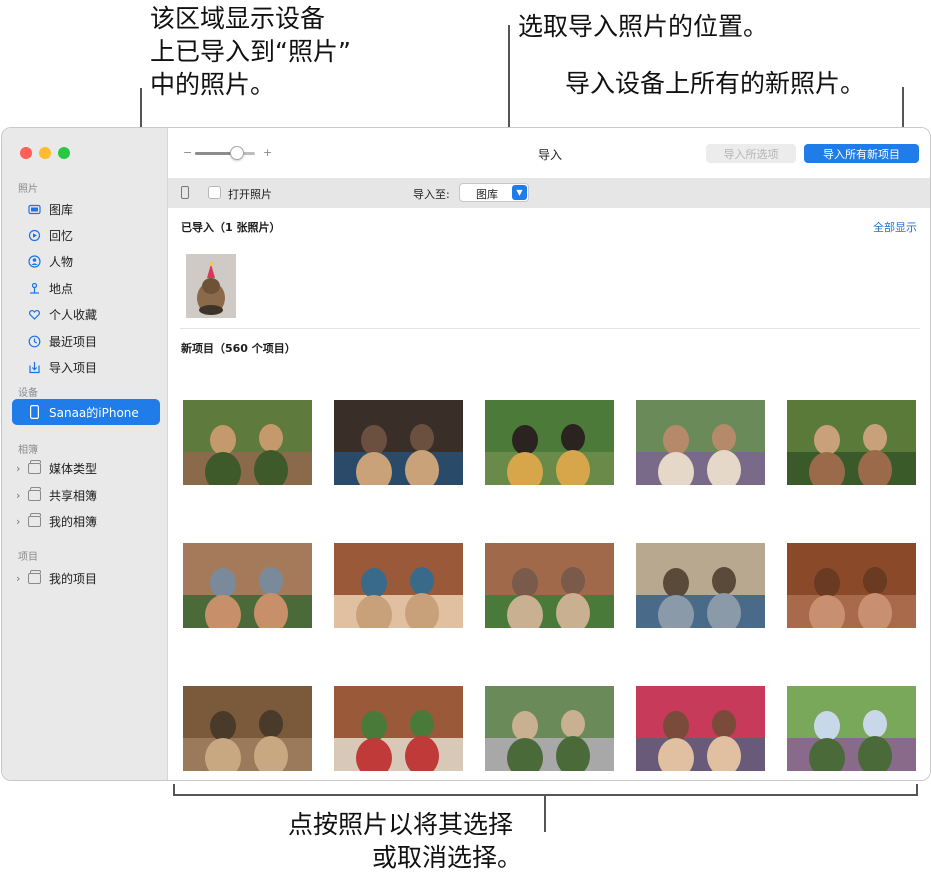 The width and height of the screenshot is (931, 883). What do you see at coordinates (225, 153) in the screenshot?
I see `zoom-slider` at bounding box center [225, 153].